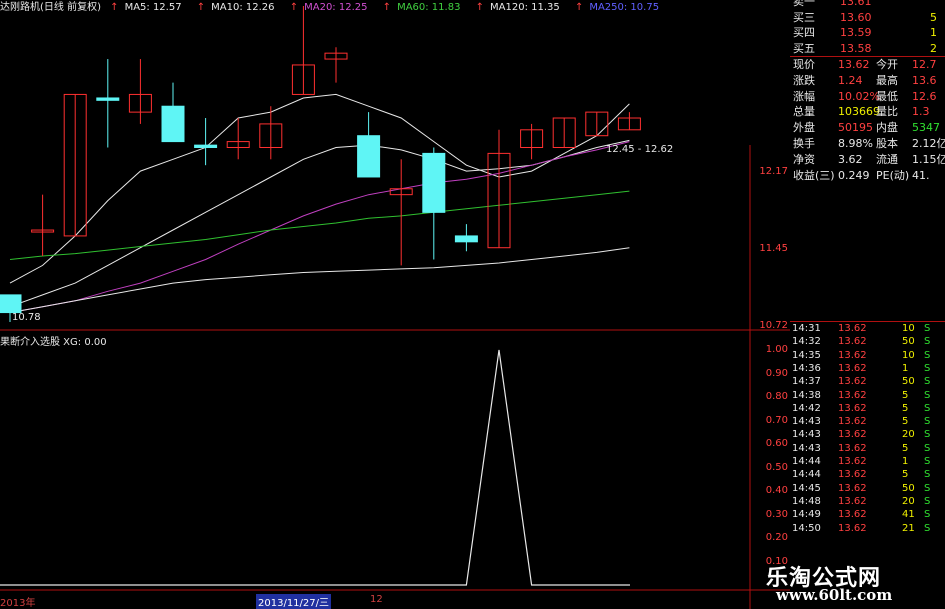  Describe the element at coordinates (867, 97) in the screenshot. I see `stat-row: 涨幅 10.02% 最低 12.6` at that location.